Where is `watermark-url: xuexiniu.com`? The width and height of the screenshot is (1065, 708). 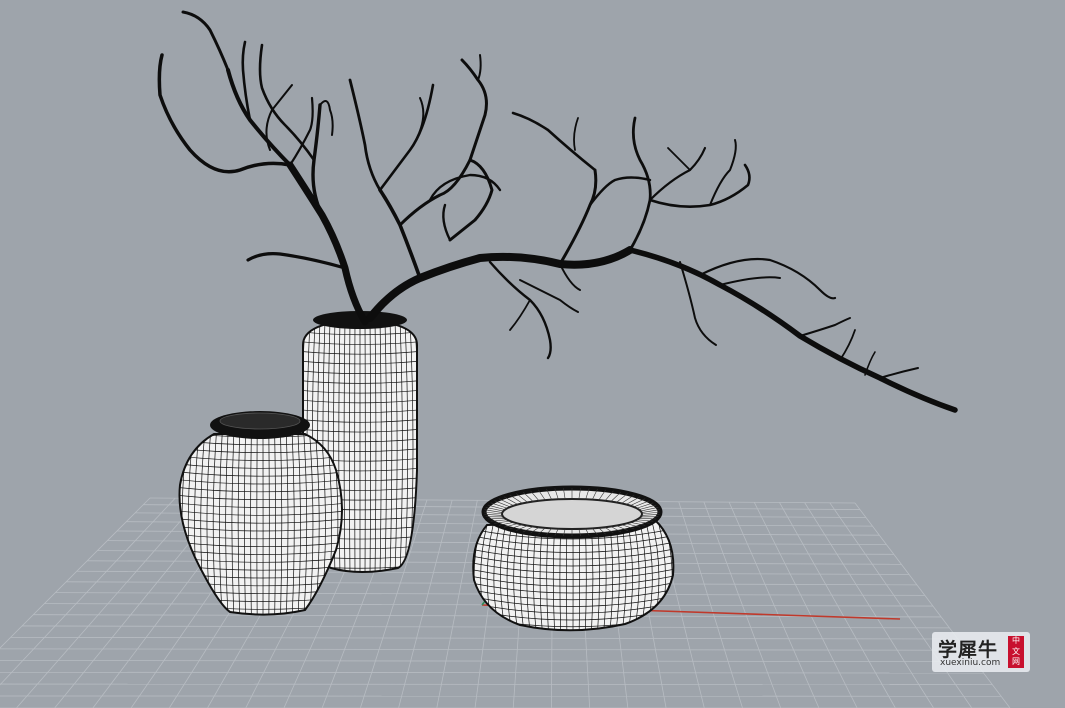 watermark-url: xuexiniu.com is located at coordinates (970, 663).